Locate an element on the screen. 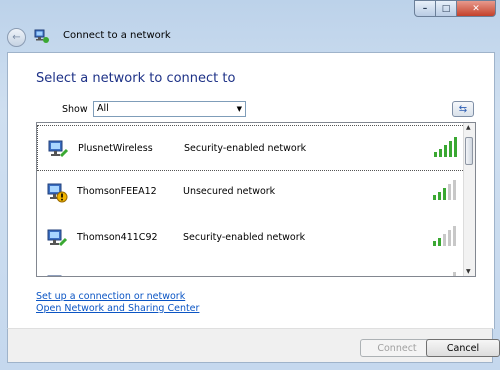  show-label: Show is located at coordinates (75, 109).